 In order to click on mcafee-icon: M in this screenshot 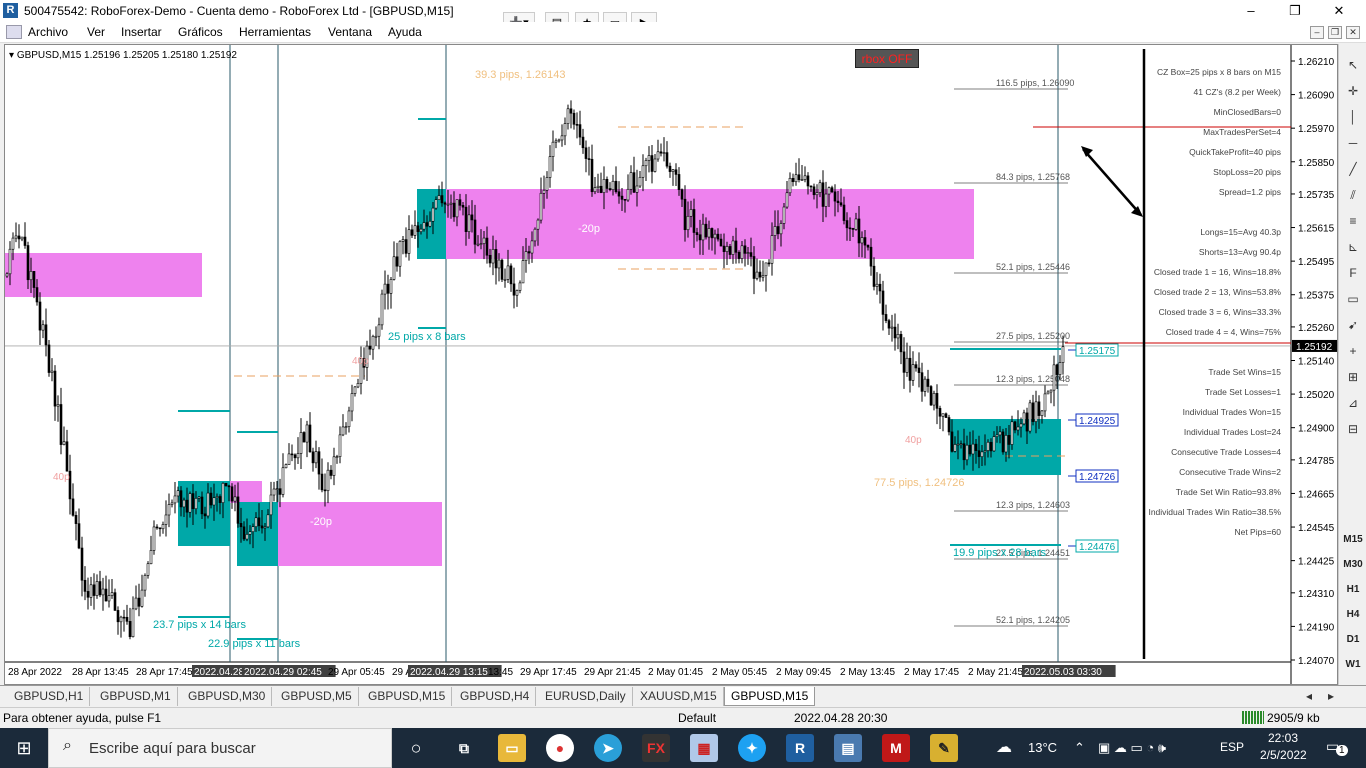, I will do `click(896, 748)`.